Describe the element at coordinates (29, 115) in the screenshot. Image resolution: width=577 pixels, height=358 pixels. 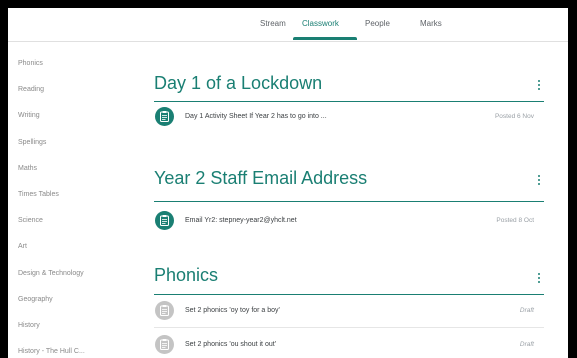
I see `sidebar-item-writing: Writing` at that location.